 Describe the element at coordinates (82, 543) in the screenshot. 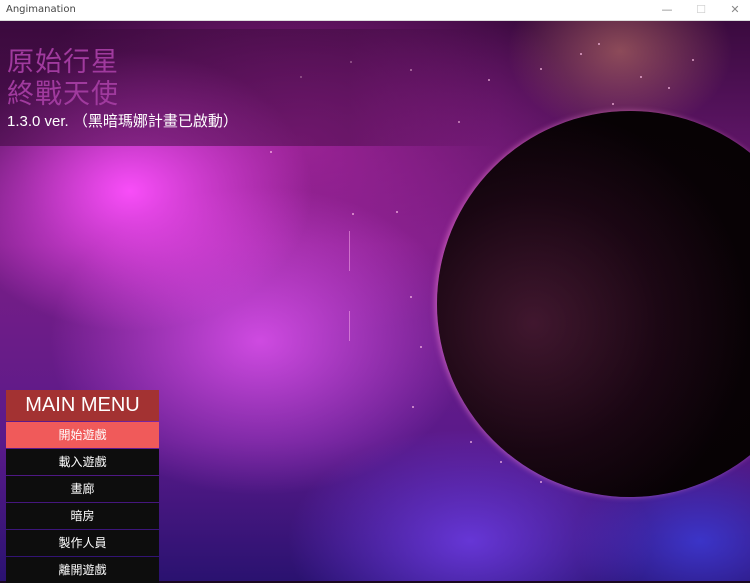

I see `menu-item-credits: 製作人員` at that location.